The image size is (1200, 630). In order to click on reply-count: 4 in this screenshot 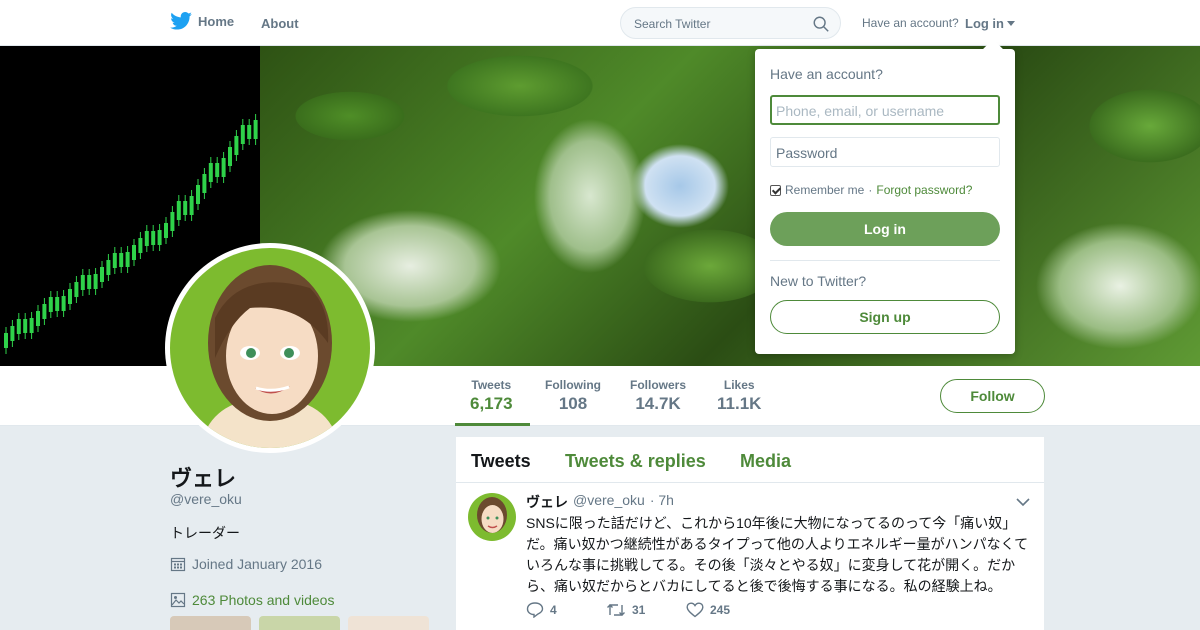, I will do `click(553, 610)`.